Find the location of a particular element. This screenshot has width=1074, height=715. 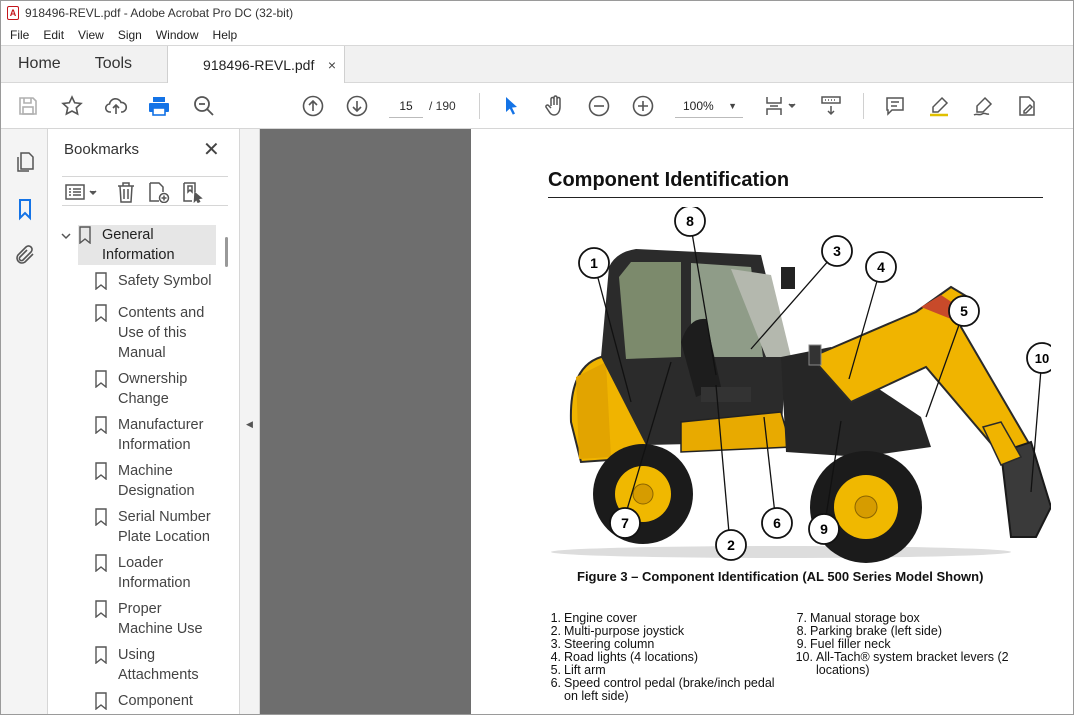

bookmark-manufacturer-information: Manufacturer Information is located at coordinates (148, 435).